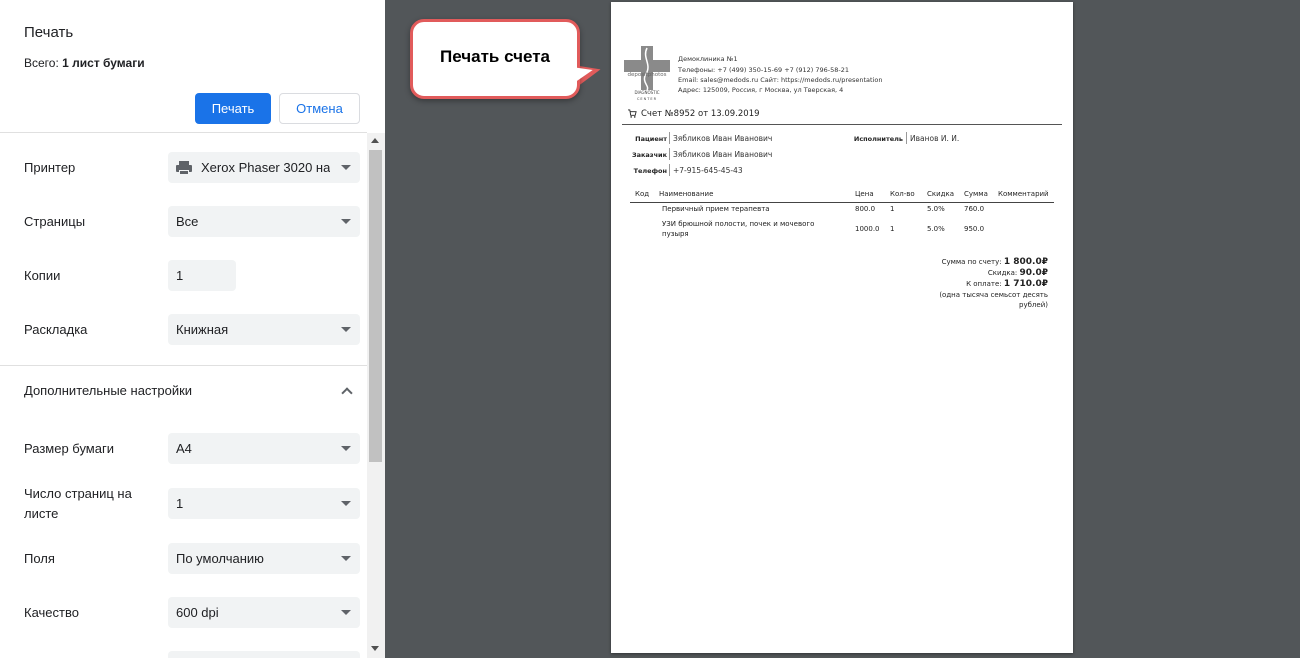  I want to click on pages-label: Страницы, so click(55, 221).